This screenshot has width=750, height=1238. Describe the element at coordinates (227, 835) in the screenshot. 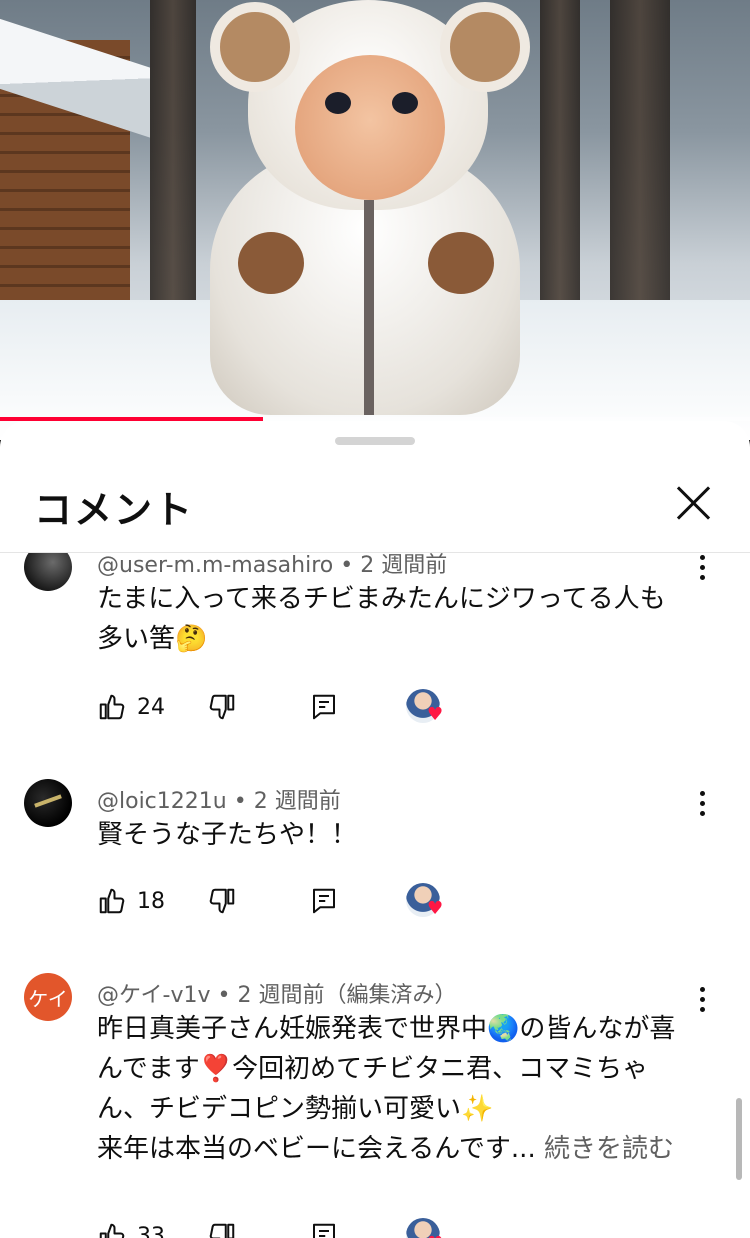

I see `comment-line: 賢そうな子たちや！！` at that location.